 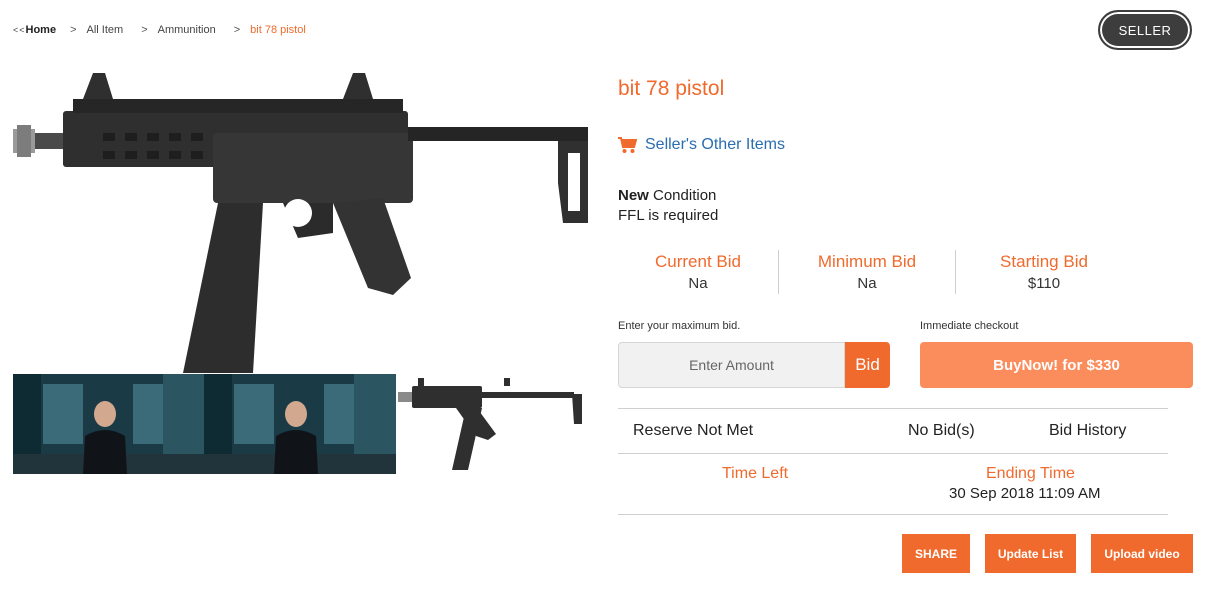 What do you see at coordinates (867, 365) in the screenshot?
I see `bid-button: Bid` at bounding box center [867, 365].